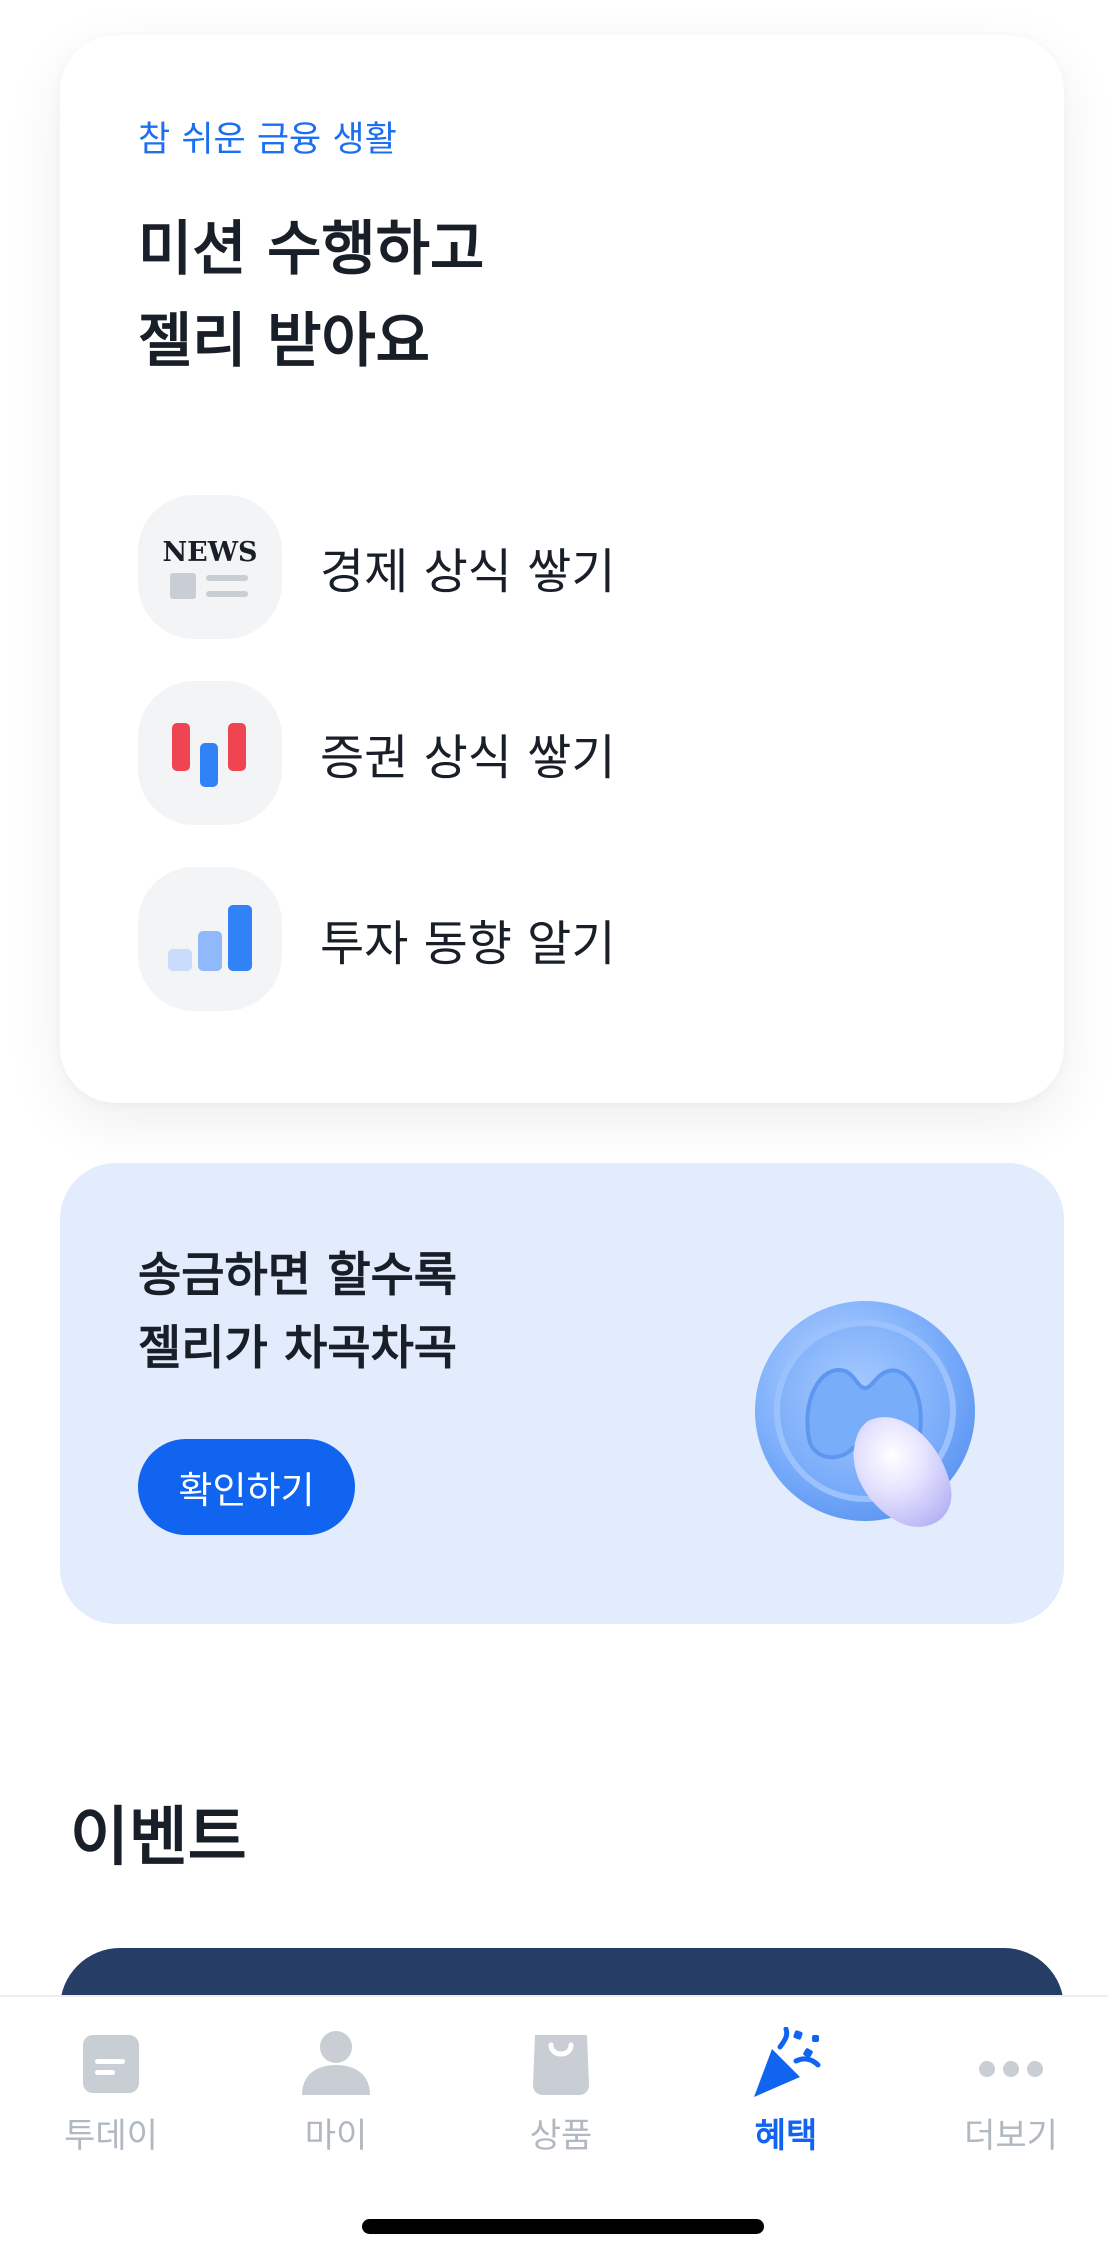  I want to click on tab-label: 마이, so click(336, 2136).